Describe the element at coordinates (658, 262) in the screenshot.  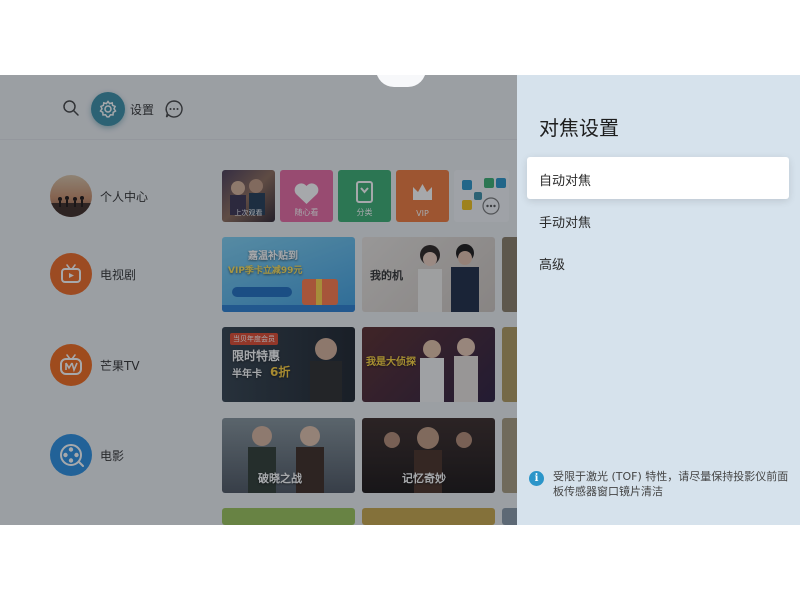
I see `menu-item-advanced: 高级` at that location.